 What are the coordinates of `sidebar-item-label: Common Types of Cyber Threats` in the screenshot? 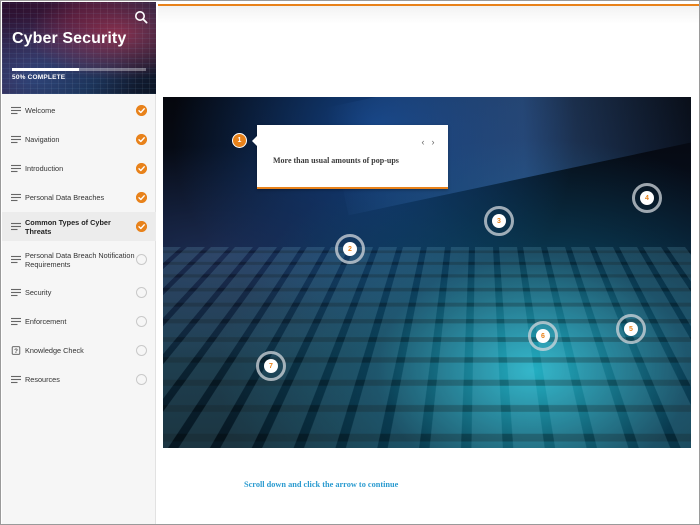 It's located at (68, 226).